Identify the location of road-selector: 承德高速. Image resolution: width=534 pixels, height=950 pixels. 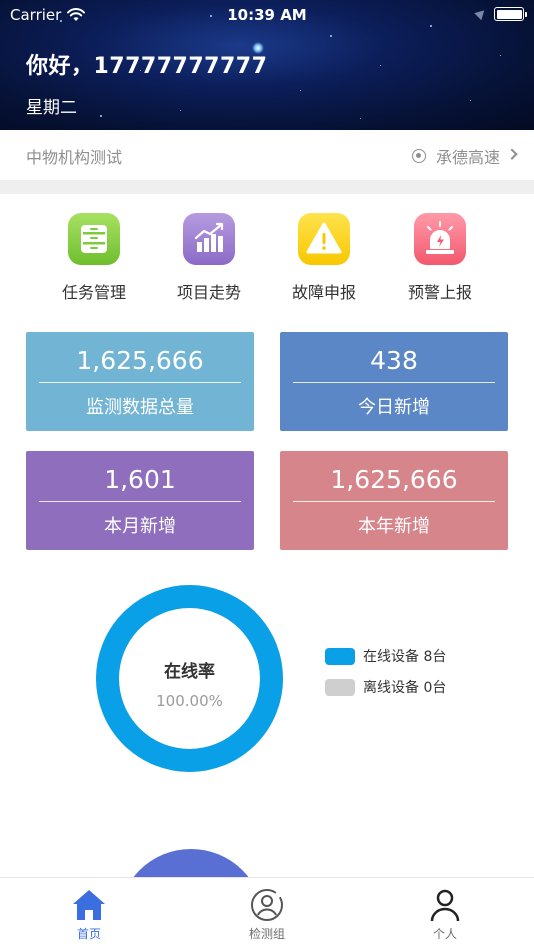
(455, 156).